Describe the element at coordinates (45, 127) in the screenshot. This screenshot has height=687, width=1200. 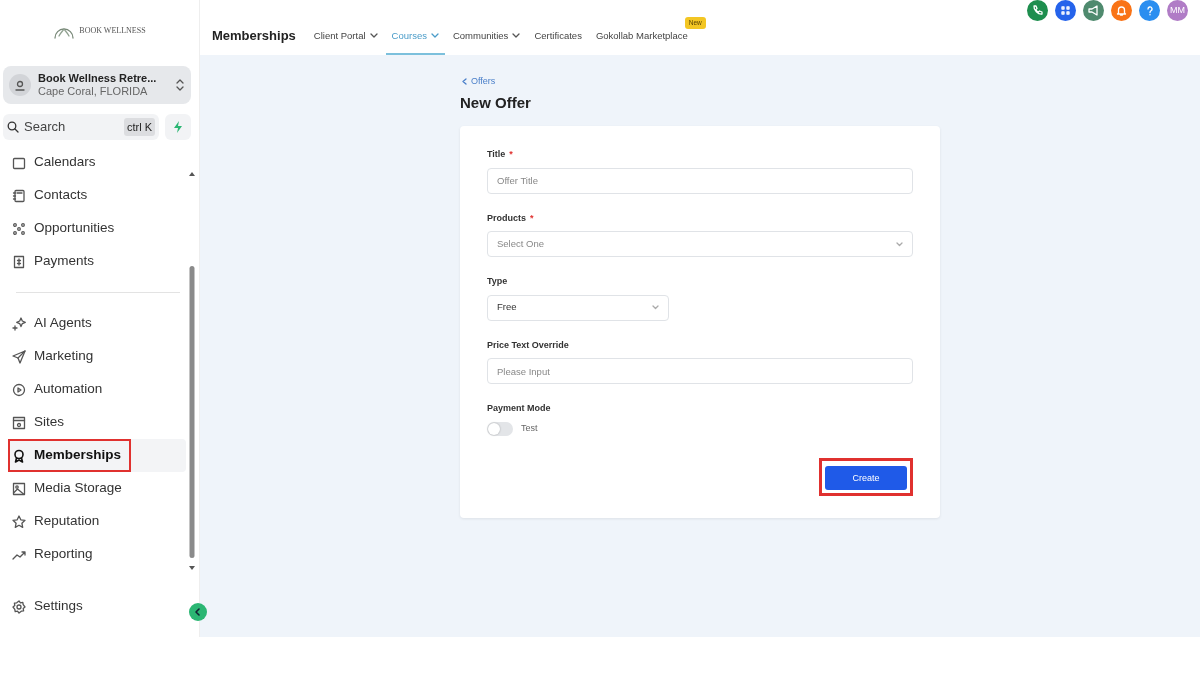
I see `search-label: Search` at that location.